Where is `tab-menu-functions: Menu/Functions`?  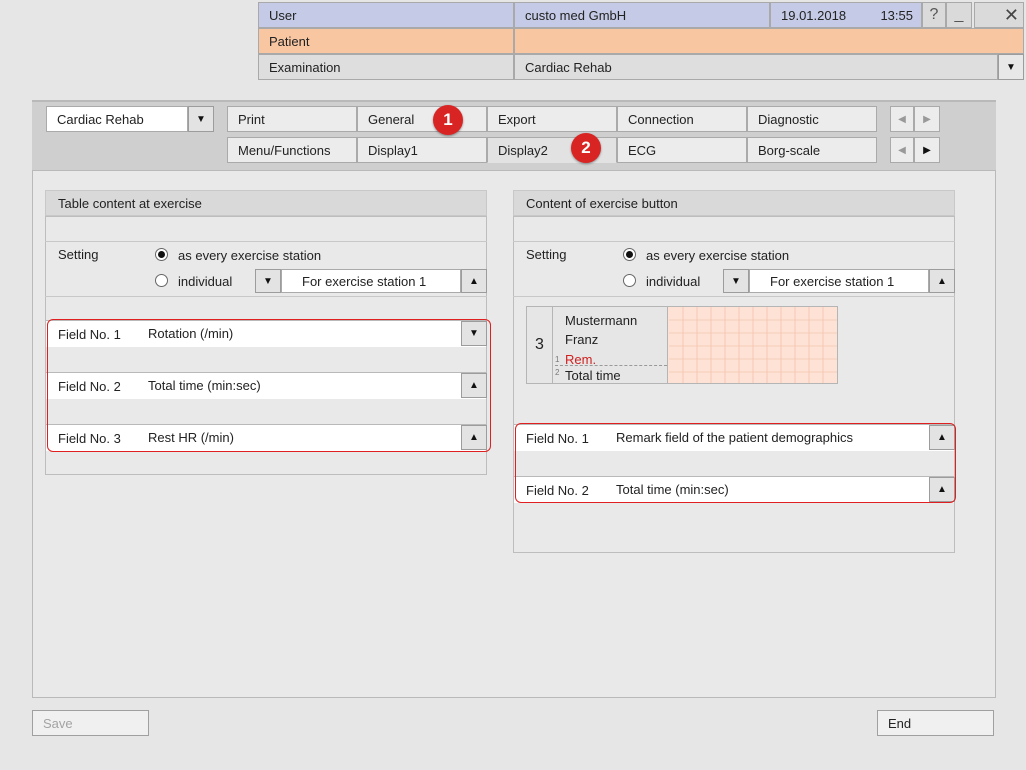
tab-menu-functions: Menu/Functions is located at coordinates (292, 150).